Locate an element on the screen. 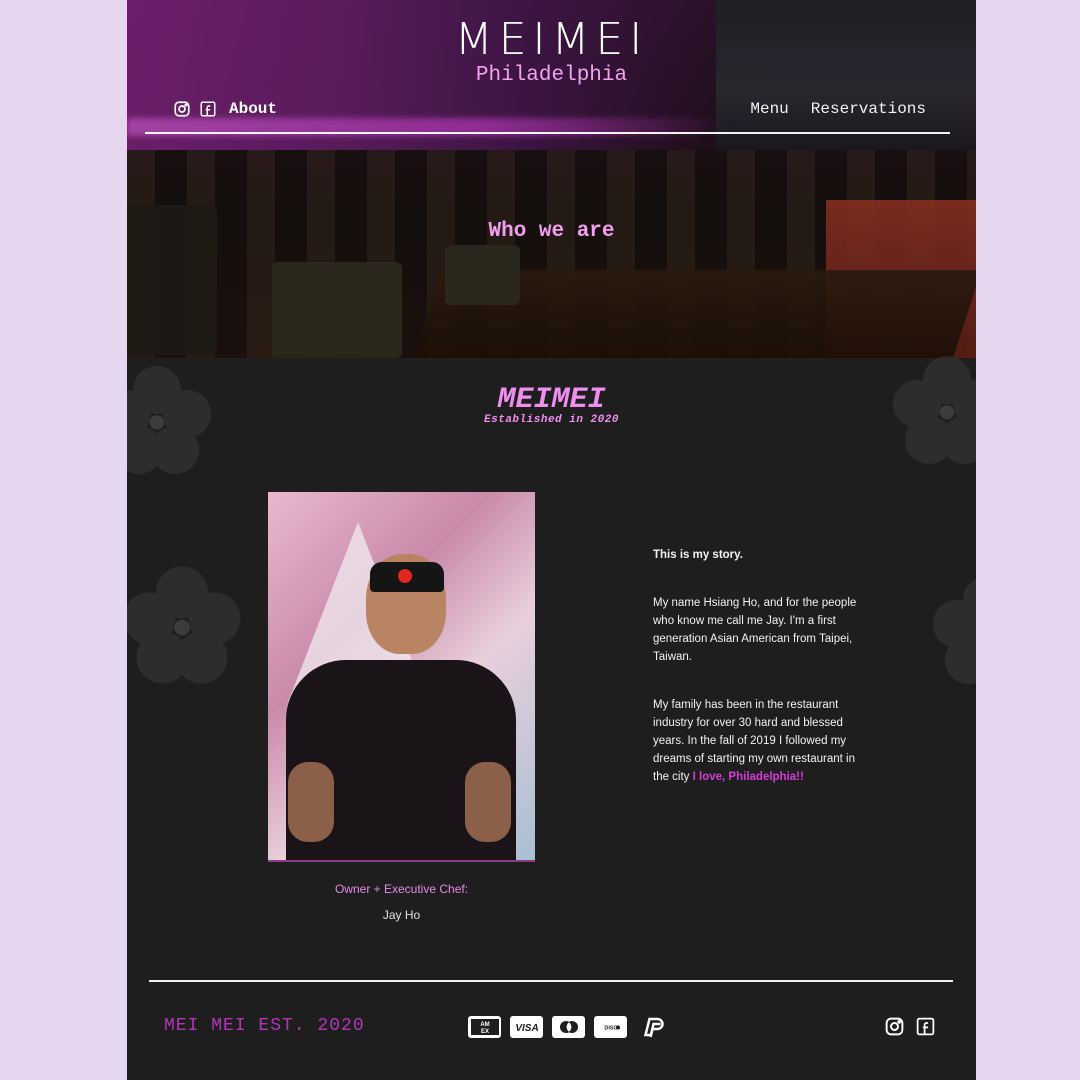  svg-text: EX is located at coordinates (484, 1032).